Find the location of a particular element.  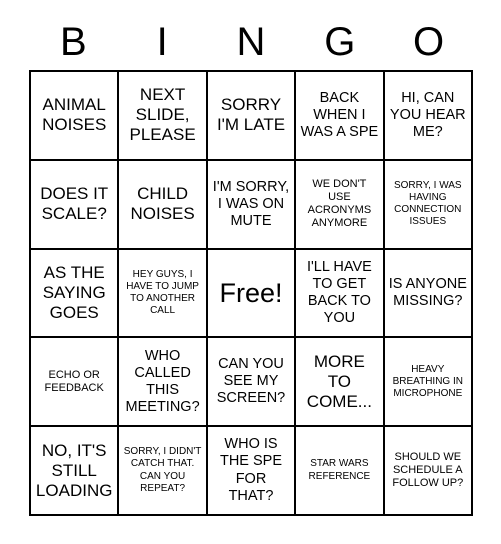

bingo-square: HEAVY BREATHING IN MICROPHONE is located at coordinates (428, 383).